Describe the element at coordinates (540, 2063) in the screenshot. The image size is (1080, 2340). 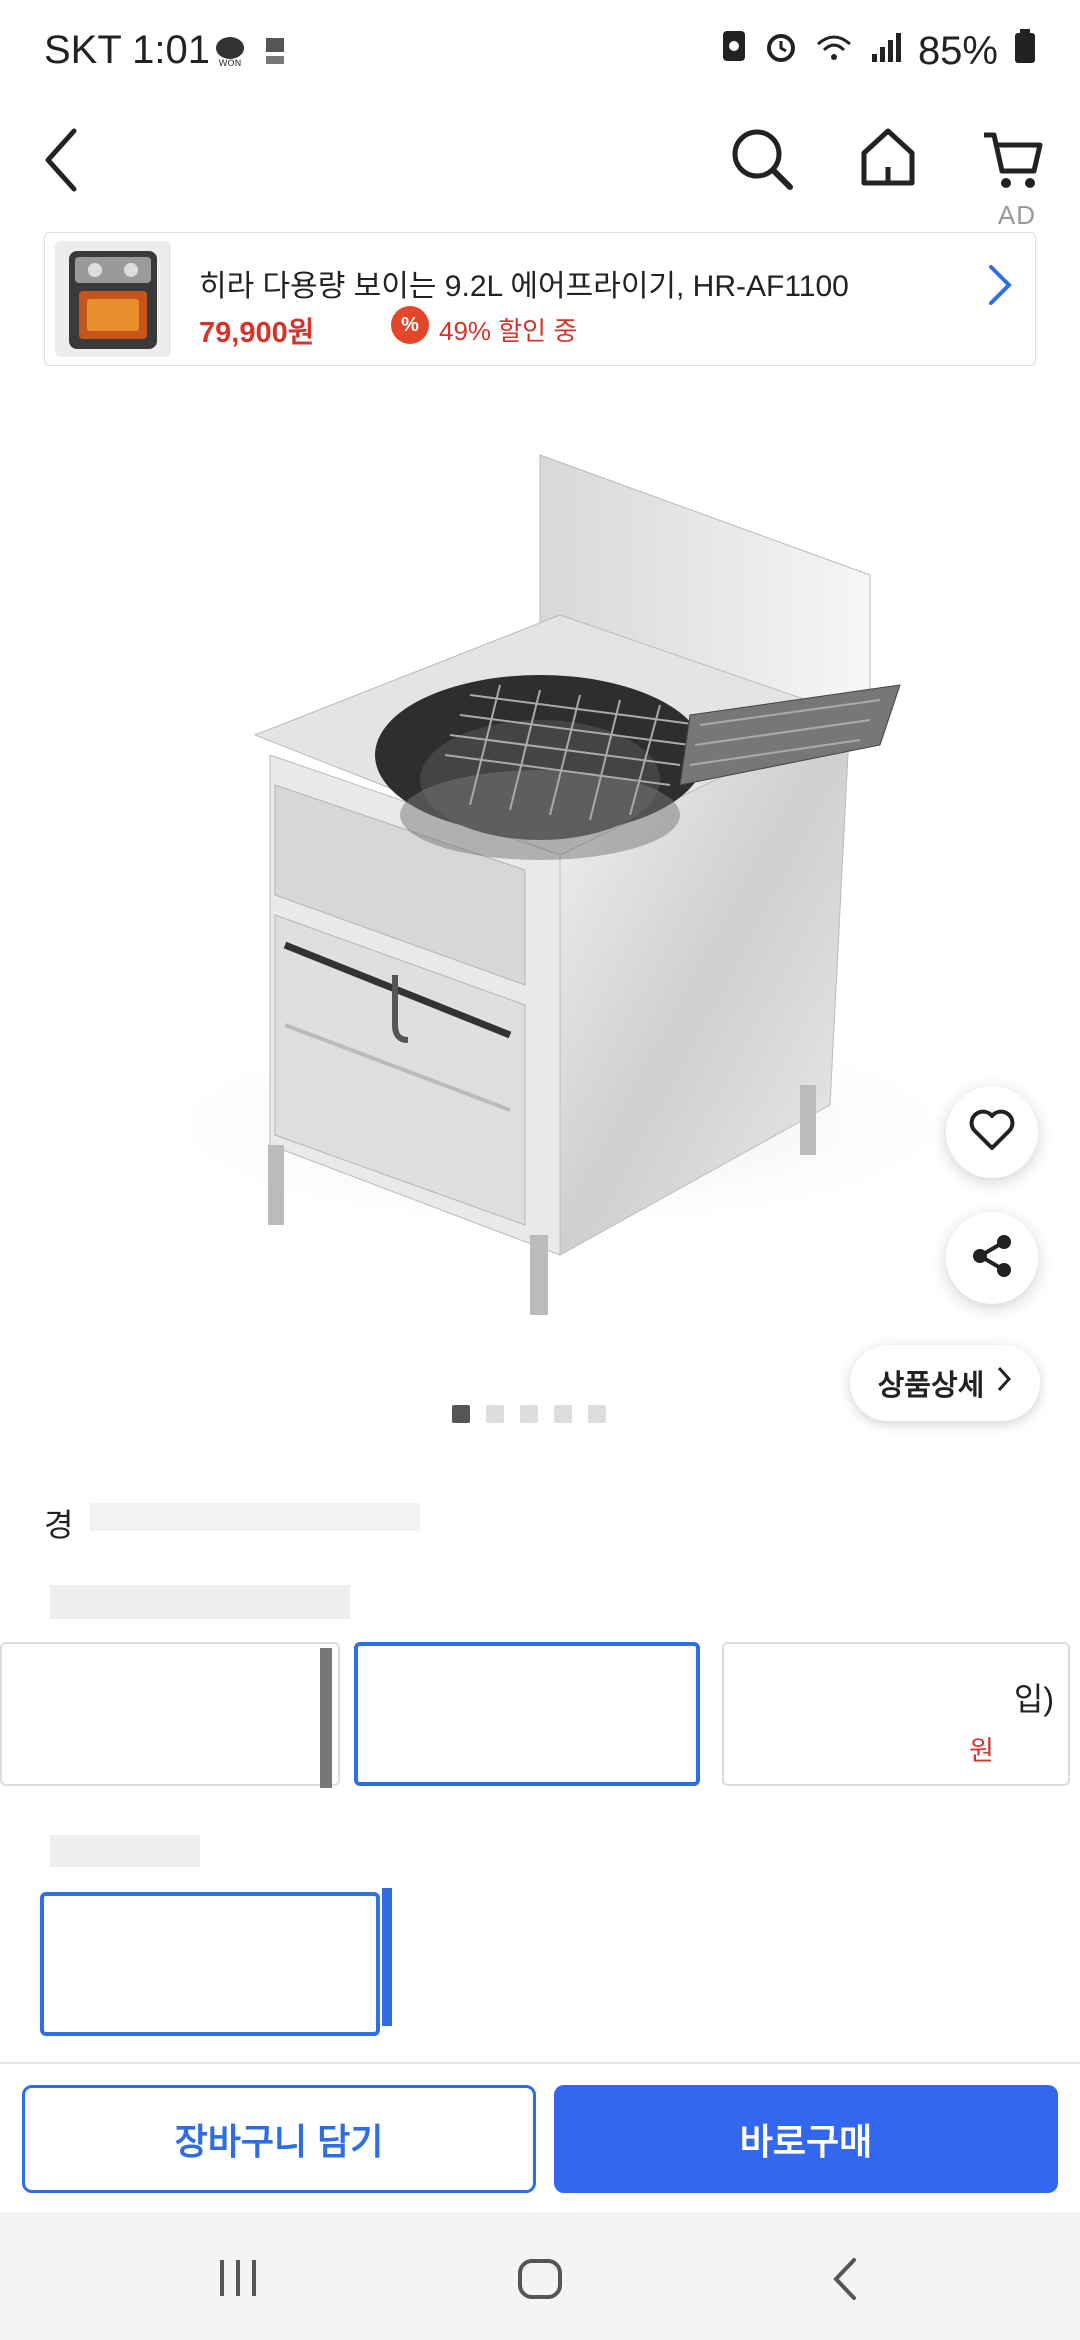
I see `action-bar-divider` at that location.